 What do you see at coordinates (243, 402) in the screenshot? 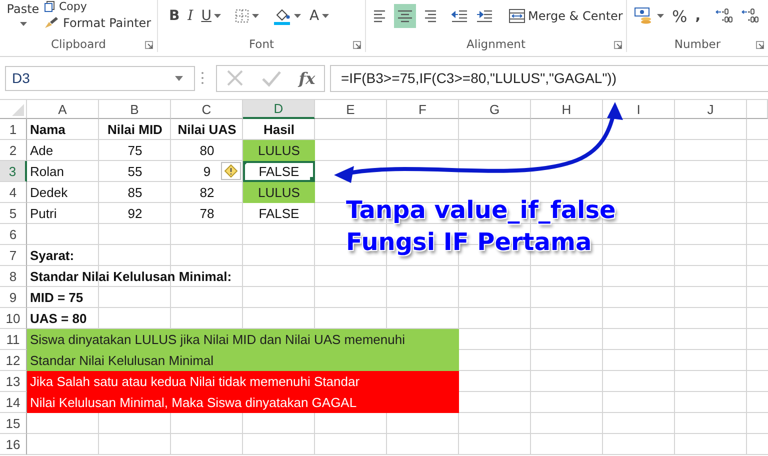
I see `table-cell: Nilai Kelulusan Minimal, Maka Siswa dinyatakan GAGAL` at bounding box center [243, 402].